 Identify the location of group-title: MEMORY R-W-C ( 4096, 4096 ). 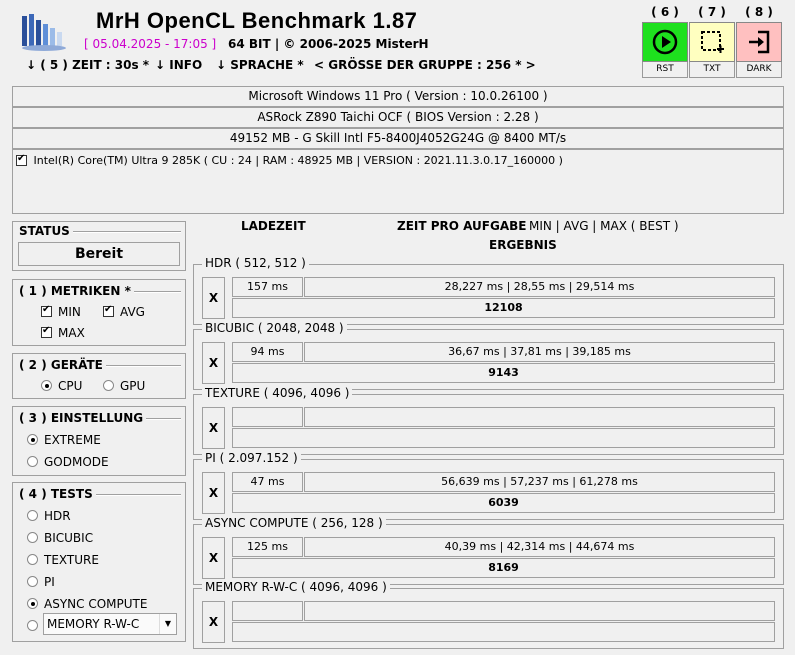
(296, 587).